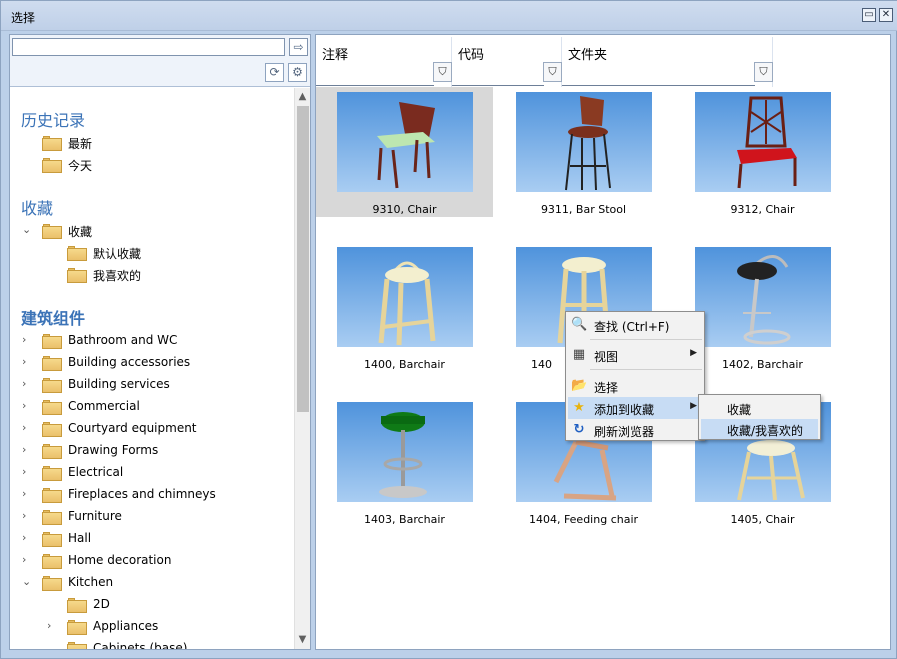 The height and width of the screenshot is (659, 897). I want to click on item-caption: 1404, Feeding chair, so click(583, 519).